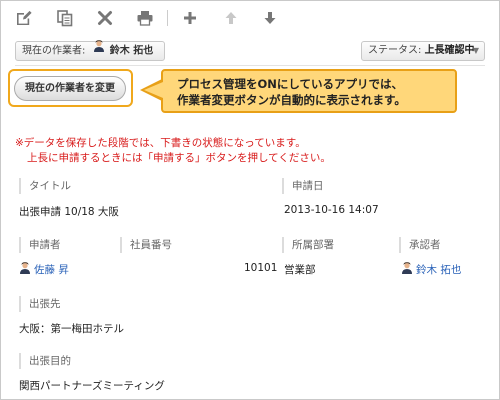 The height and width of the screenshot is (400, 500). Describe the element at coordinates (40, 304) in the screenshot. I see `field-label-destination: 出張先` at that location.